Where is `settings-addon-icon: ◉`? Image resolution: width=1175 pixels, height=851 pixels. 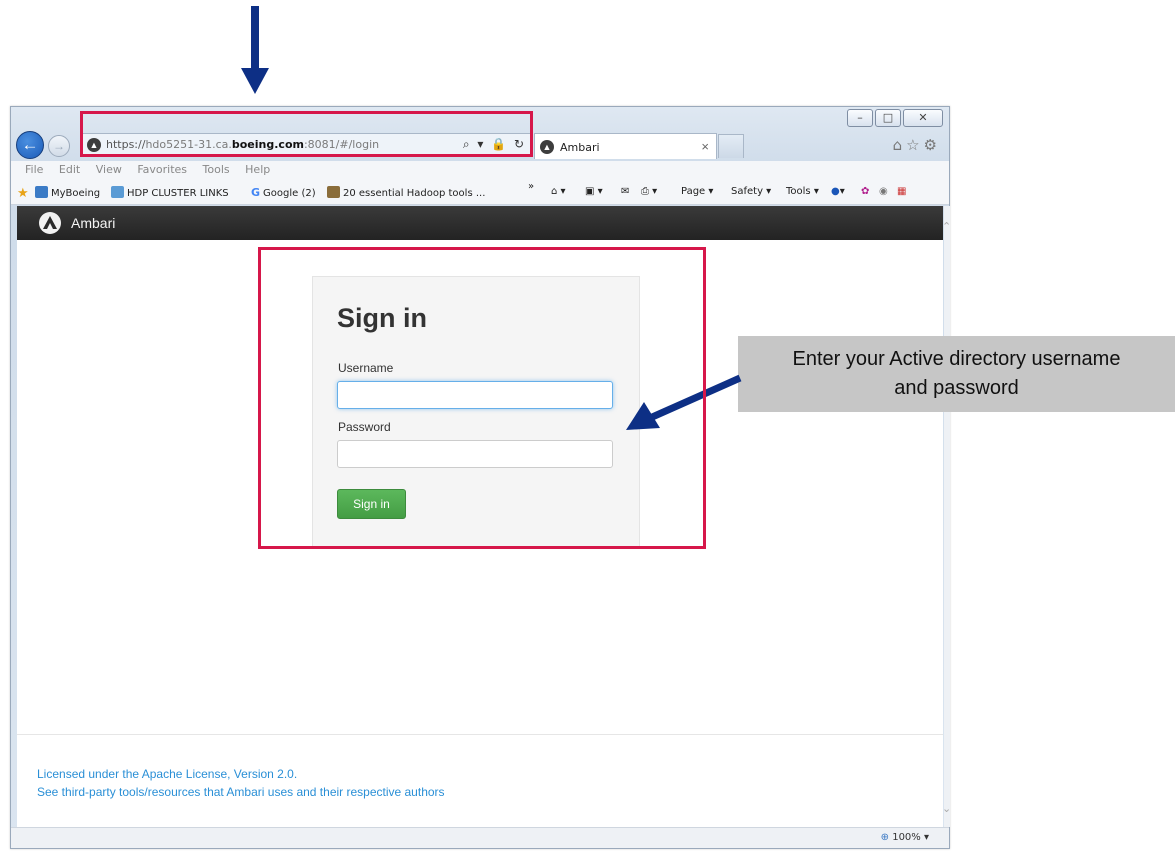
settings-addon-icon: ◉ is located at coordinates (883, 191).